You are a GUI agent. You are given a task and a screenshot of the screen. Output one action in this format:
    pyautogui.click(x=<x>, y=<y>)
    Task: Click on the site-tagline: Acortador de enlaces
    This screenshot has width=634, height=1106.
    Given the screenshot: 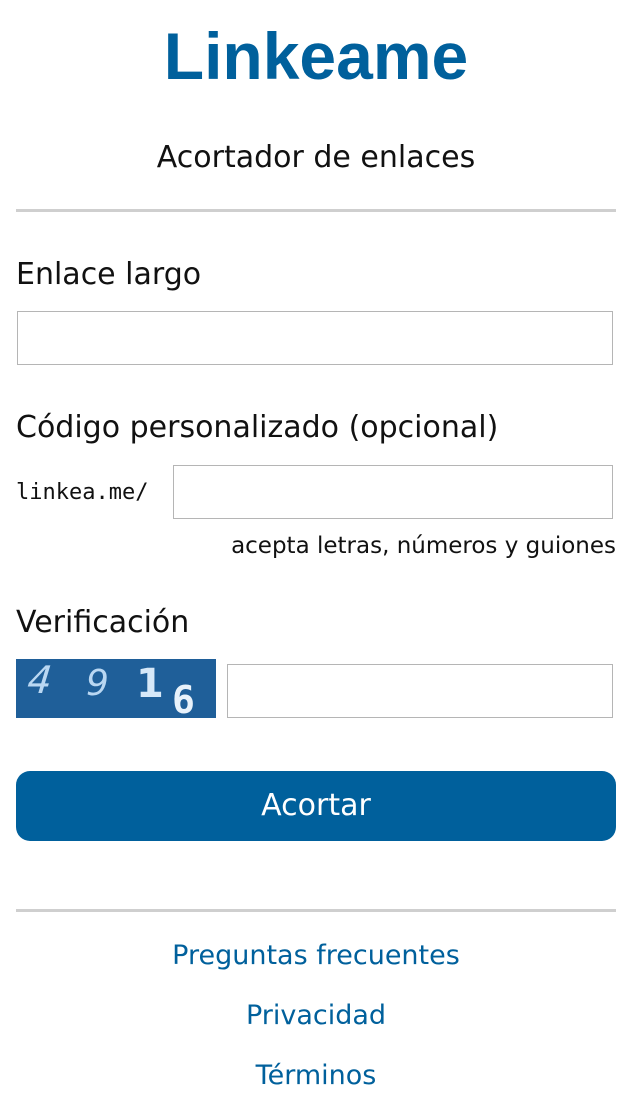 What is the action you would take?
    pyautogui.click(x=316, y=157)
    